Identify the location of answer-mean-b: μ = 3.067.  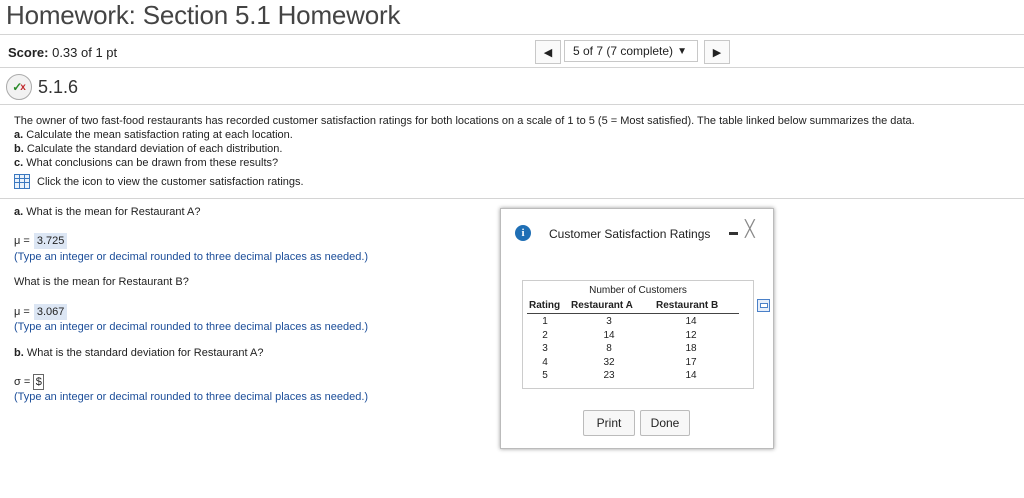
(41, 312).